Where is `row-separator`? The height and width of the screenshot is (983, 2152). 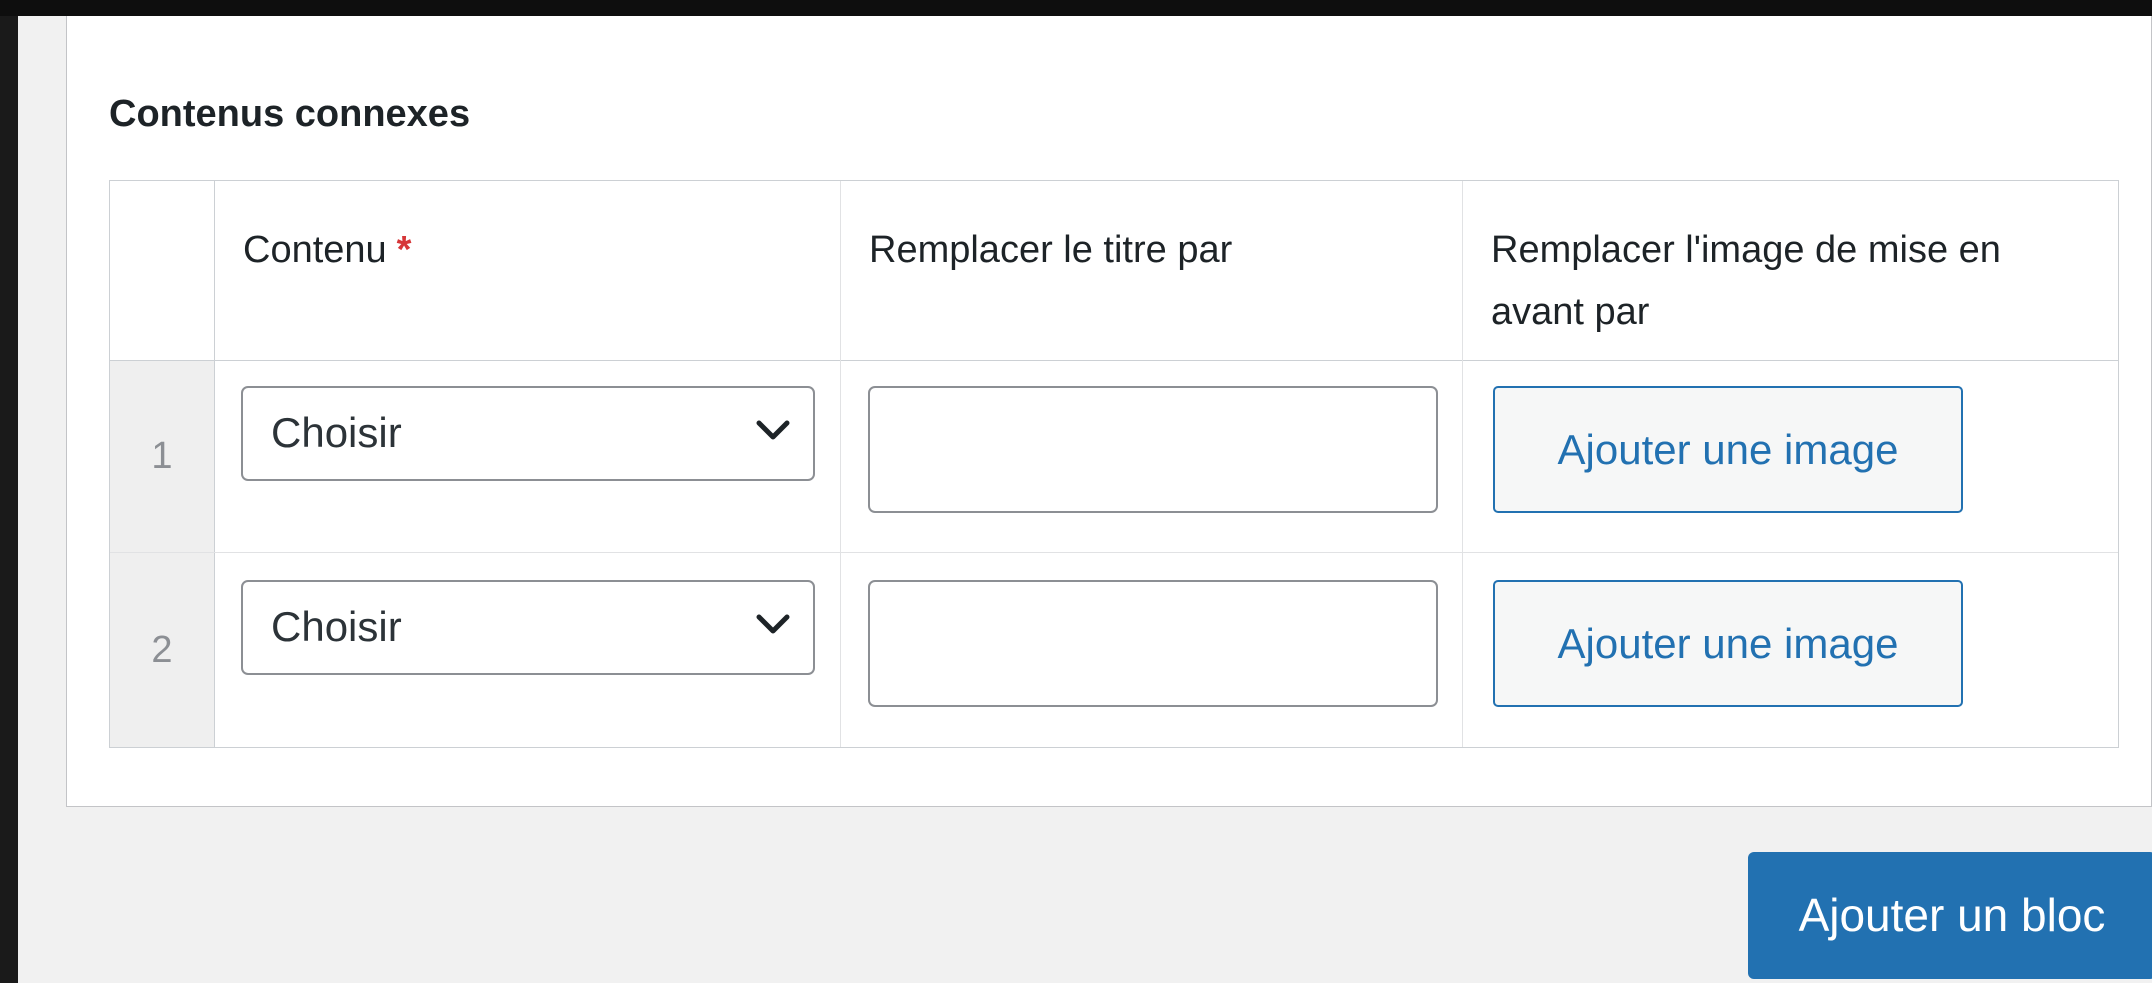
row-separator is located at coordinates (1114, 552).